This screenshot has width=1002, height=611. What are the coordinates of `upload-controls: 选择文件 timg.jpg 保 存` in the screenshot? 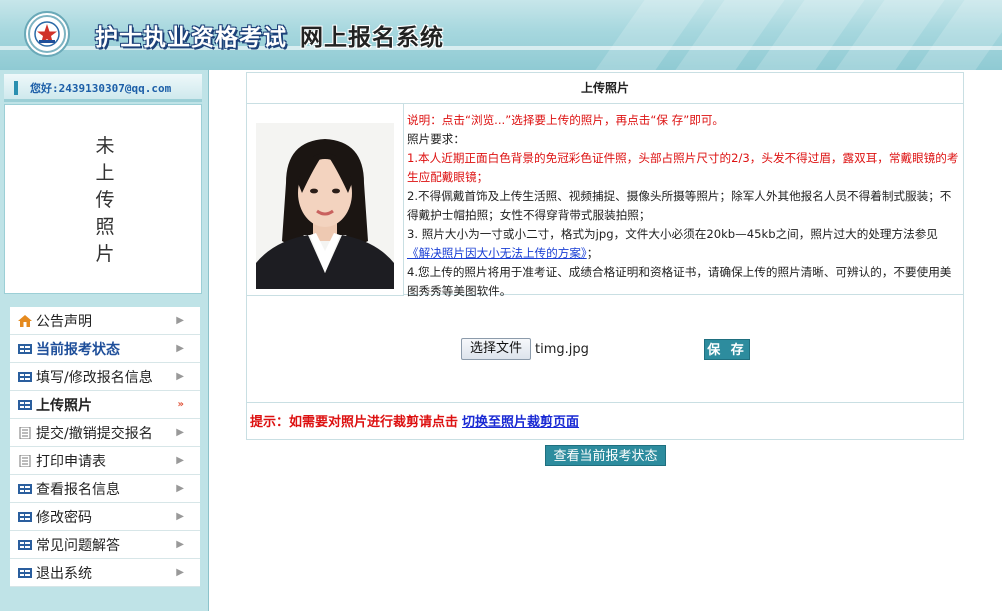 It's located at (605, 349).